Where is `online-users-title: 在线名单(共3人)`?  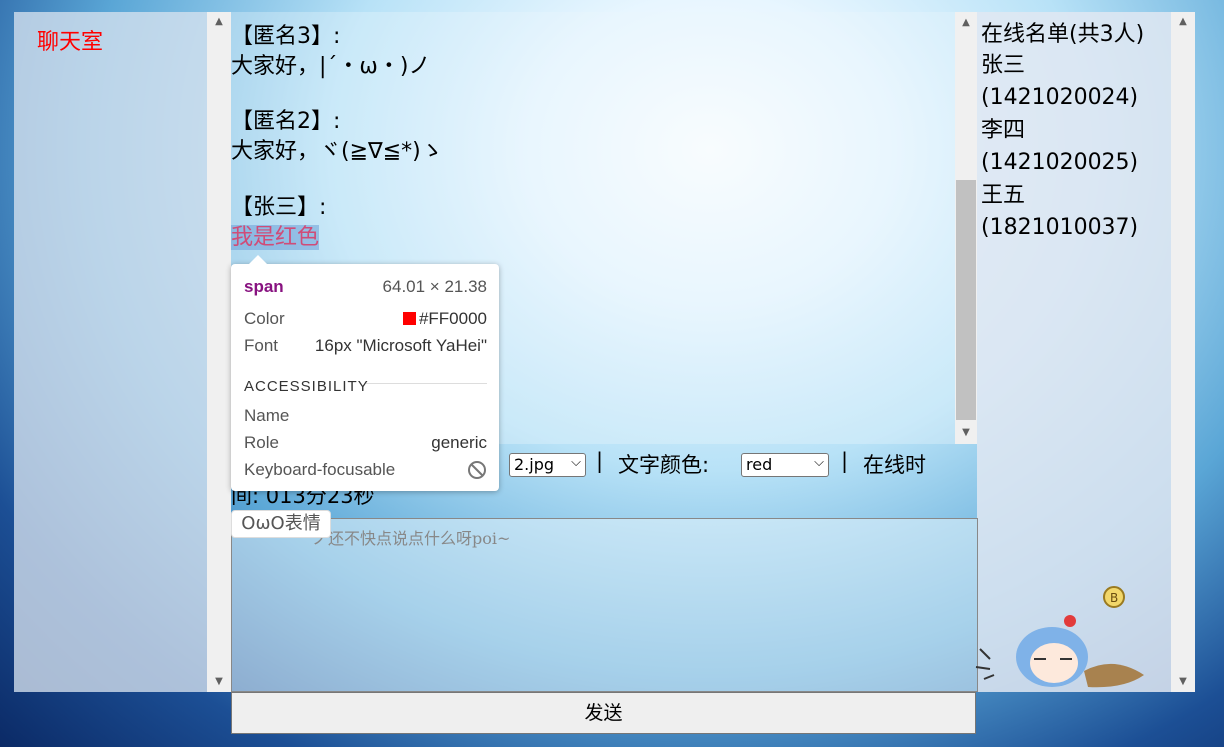 online-users-title: 在线名单(共3人) is located at coordinates (1063, 34).